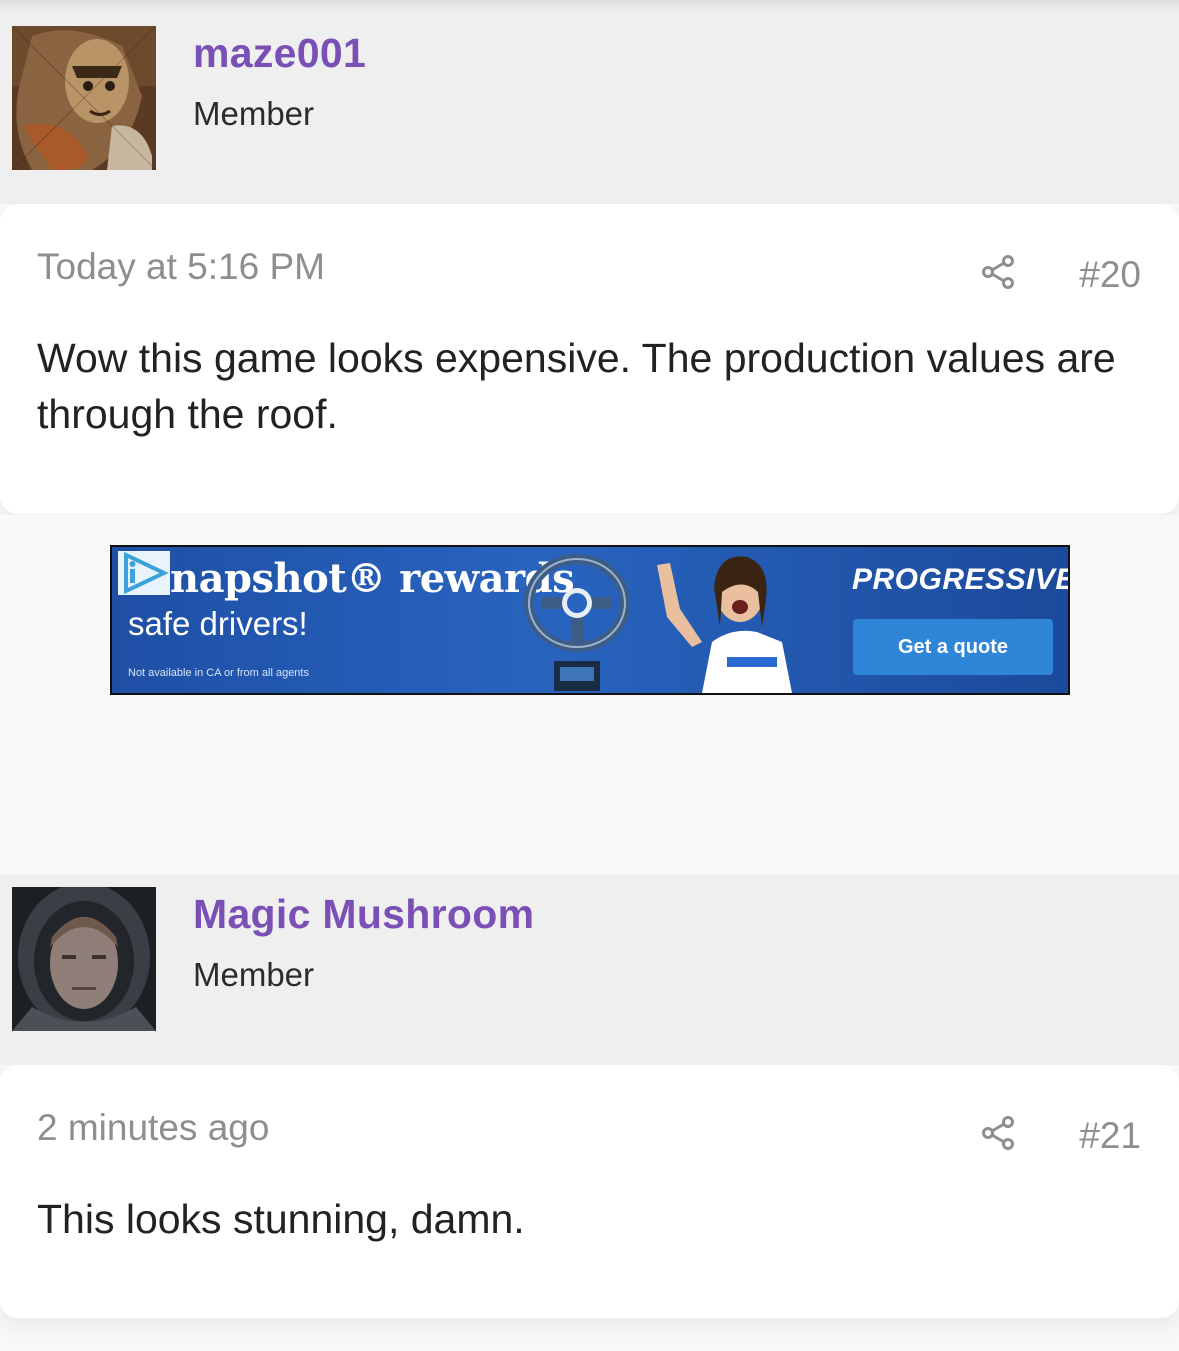 This screenshot has height=1351, width=1179. Describe the element at coordinates (577, 622) in the screenshot. I see `steering-wheel-icon` at that location.